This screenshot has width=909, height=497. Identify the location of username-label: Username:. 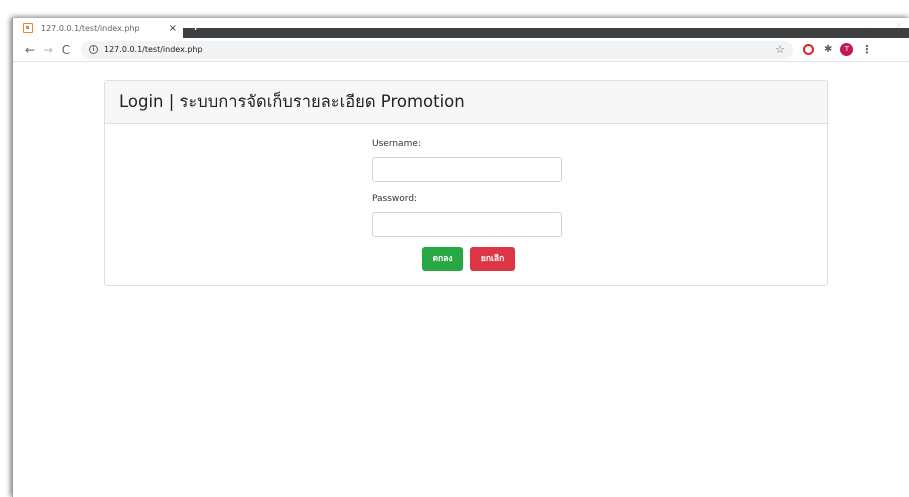
(396, 144).